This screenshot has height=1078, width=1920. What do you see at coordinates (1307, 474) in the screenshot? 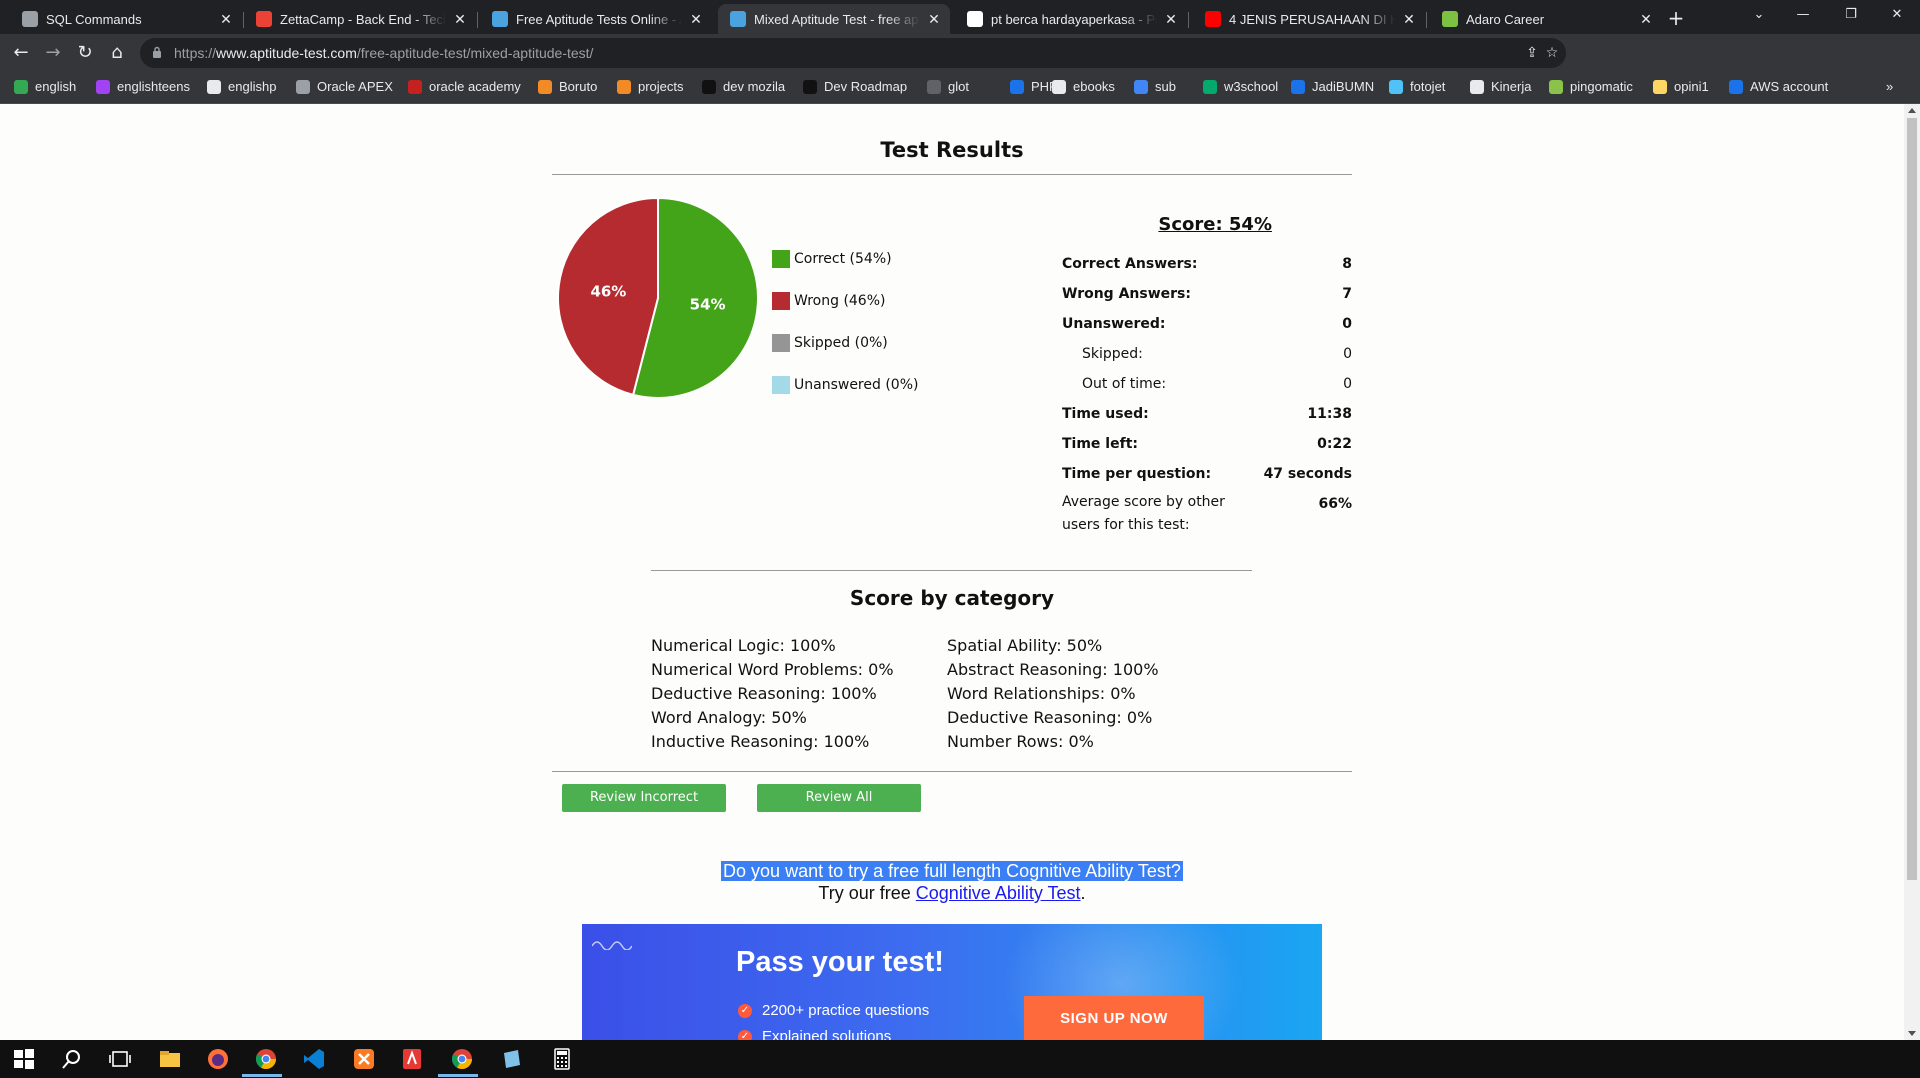
I see `stat-value: 47 seconds` at bounding box center [1307, 474].